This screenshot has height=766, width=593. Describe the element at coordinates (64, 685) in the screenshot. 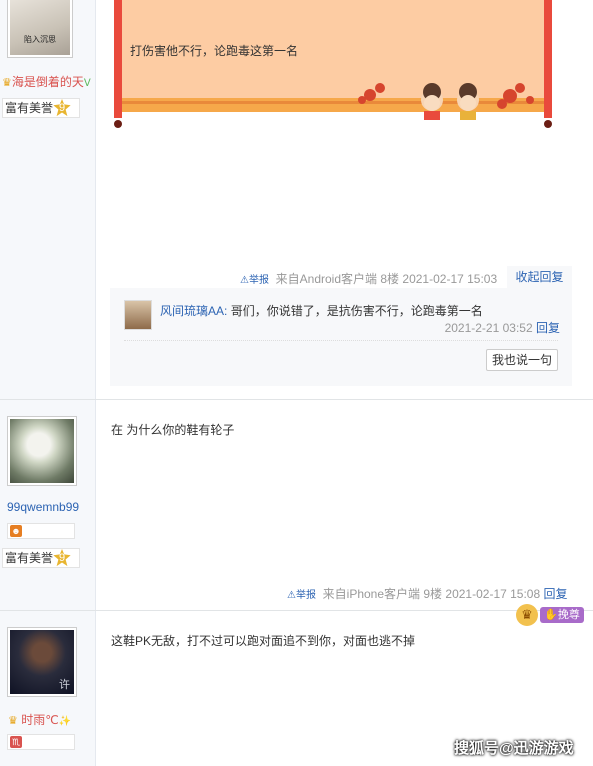

I see `avatar-text: 许` at that location.